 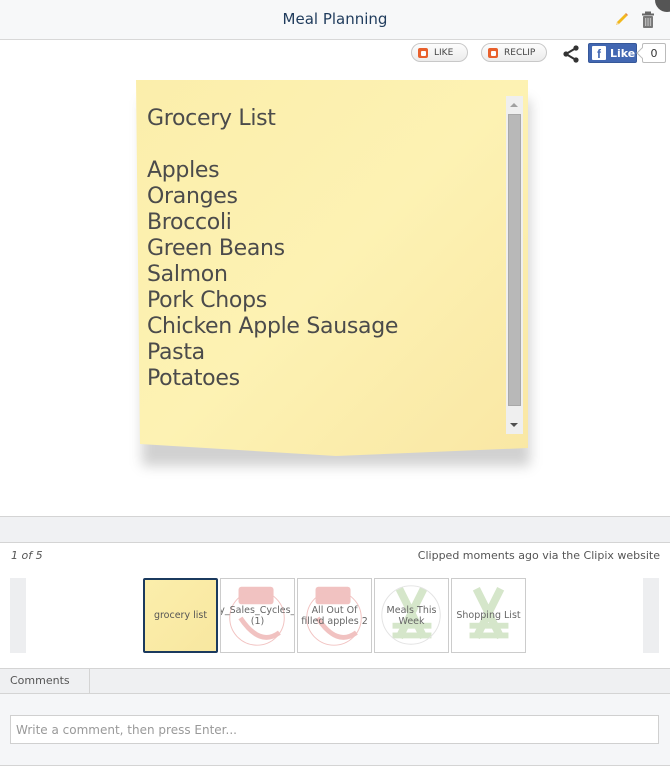 I want to click on thumbnail-shopping-list: Shopping List, so click(x=488, y=615).